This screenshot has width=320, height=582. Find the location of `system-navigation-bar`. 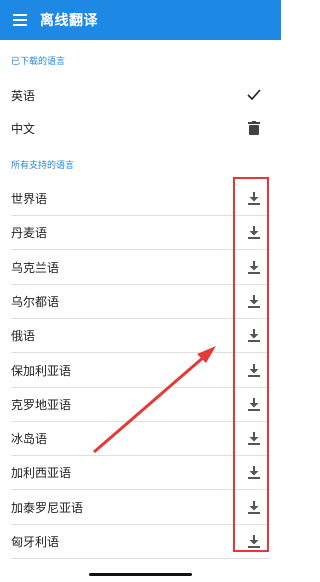

system-navigation-bar is located at coordinates (140, 574).